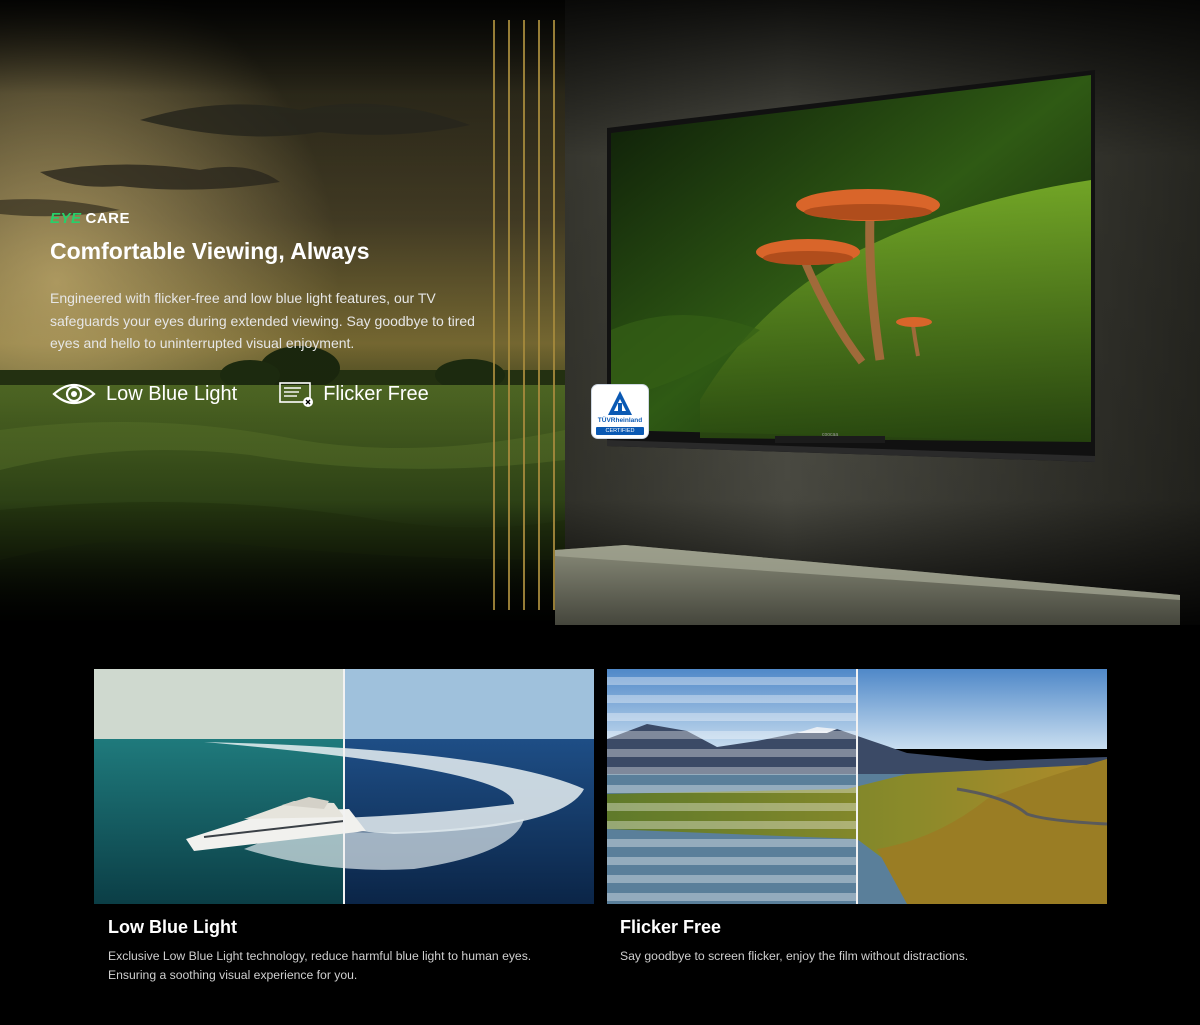 This screenshot has width=1200, height=1025. What do you see at coordinates (671, 927) in the screenshot?
I see `card-title-flicker-free: Flicker Free` at bounding box center [671, 927].